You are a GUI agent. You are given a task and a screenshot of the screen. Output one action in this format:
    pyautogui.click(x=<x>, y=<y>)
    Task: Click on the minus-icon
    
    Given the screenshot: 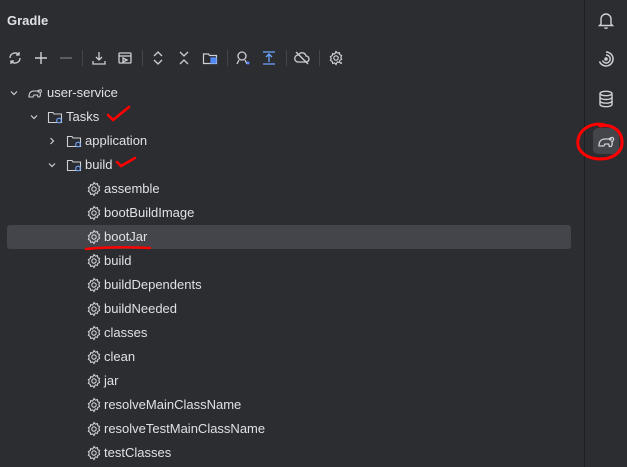 What is the action you would take?
    pyautogui.click(x=66, y=58)
    